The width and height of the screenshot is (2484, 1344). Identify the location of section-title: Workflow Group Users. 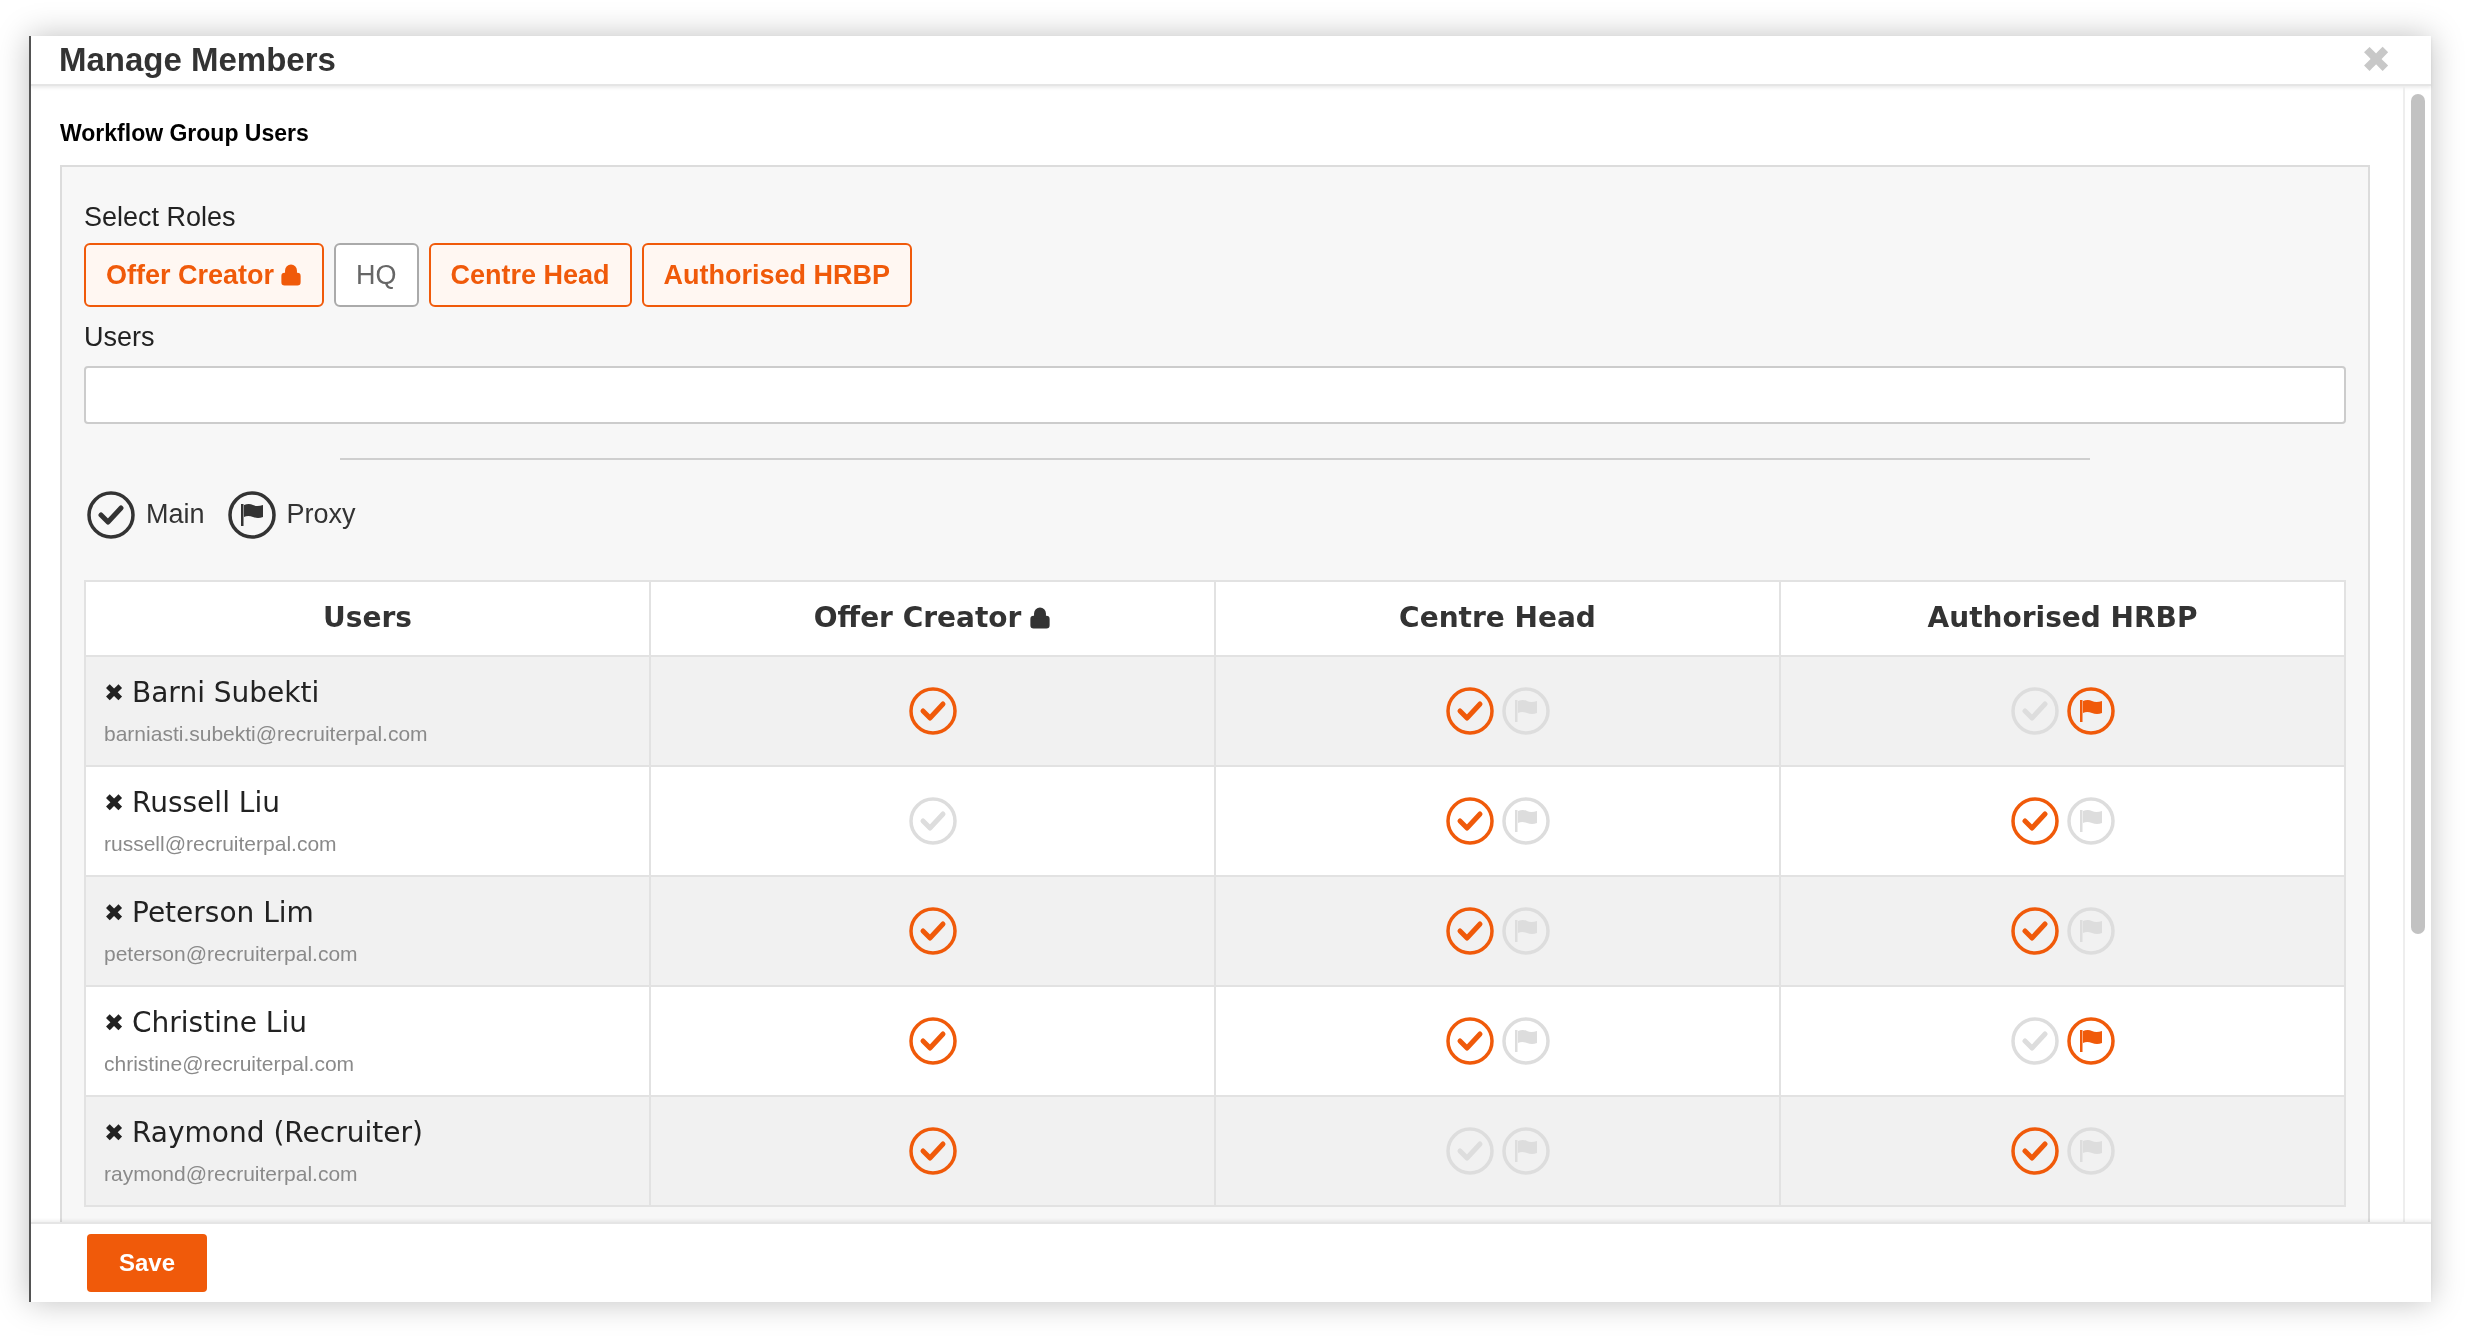
(185, 133).